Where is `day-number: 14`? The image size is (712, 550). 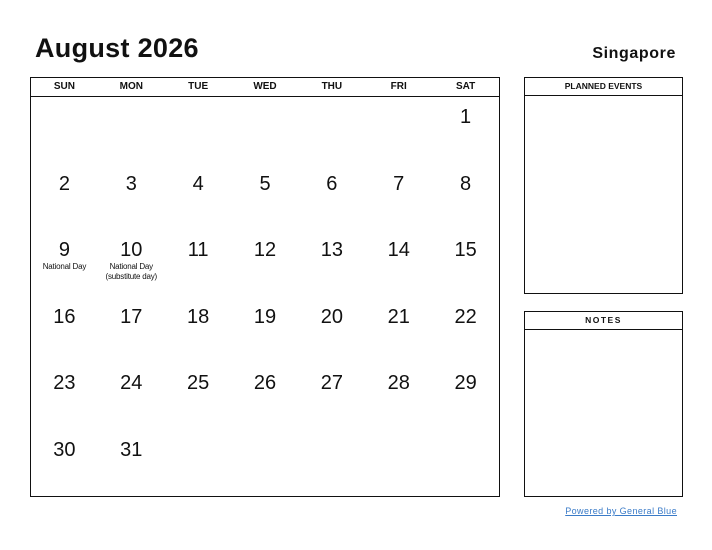
day-number: 14 is located at coordinates (398, 250).